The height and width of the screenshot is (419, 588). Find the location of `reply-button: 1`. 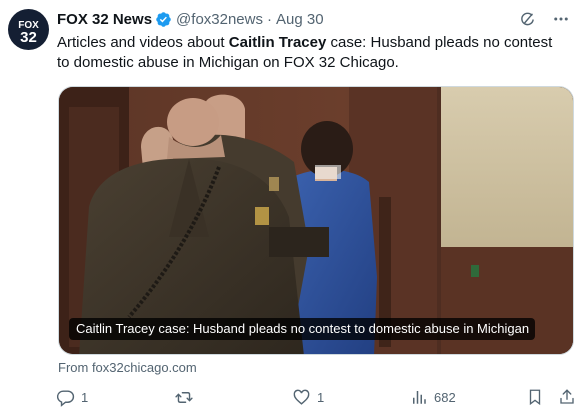

reply-button: 1 is located at coordinates (72, 397).